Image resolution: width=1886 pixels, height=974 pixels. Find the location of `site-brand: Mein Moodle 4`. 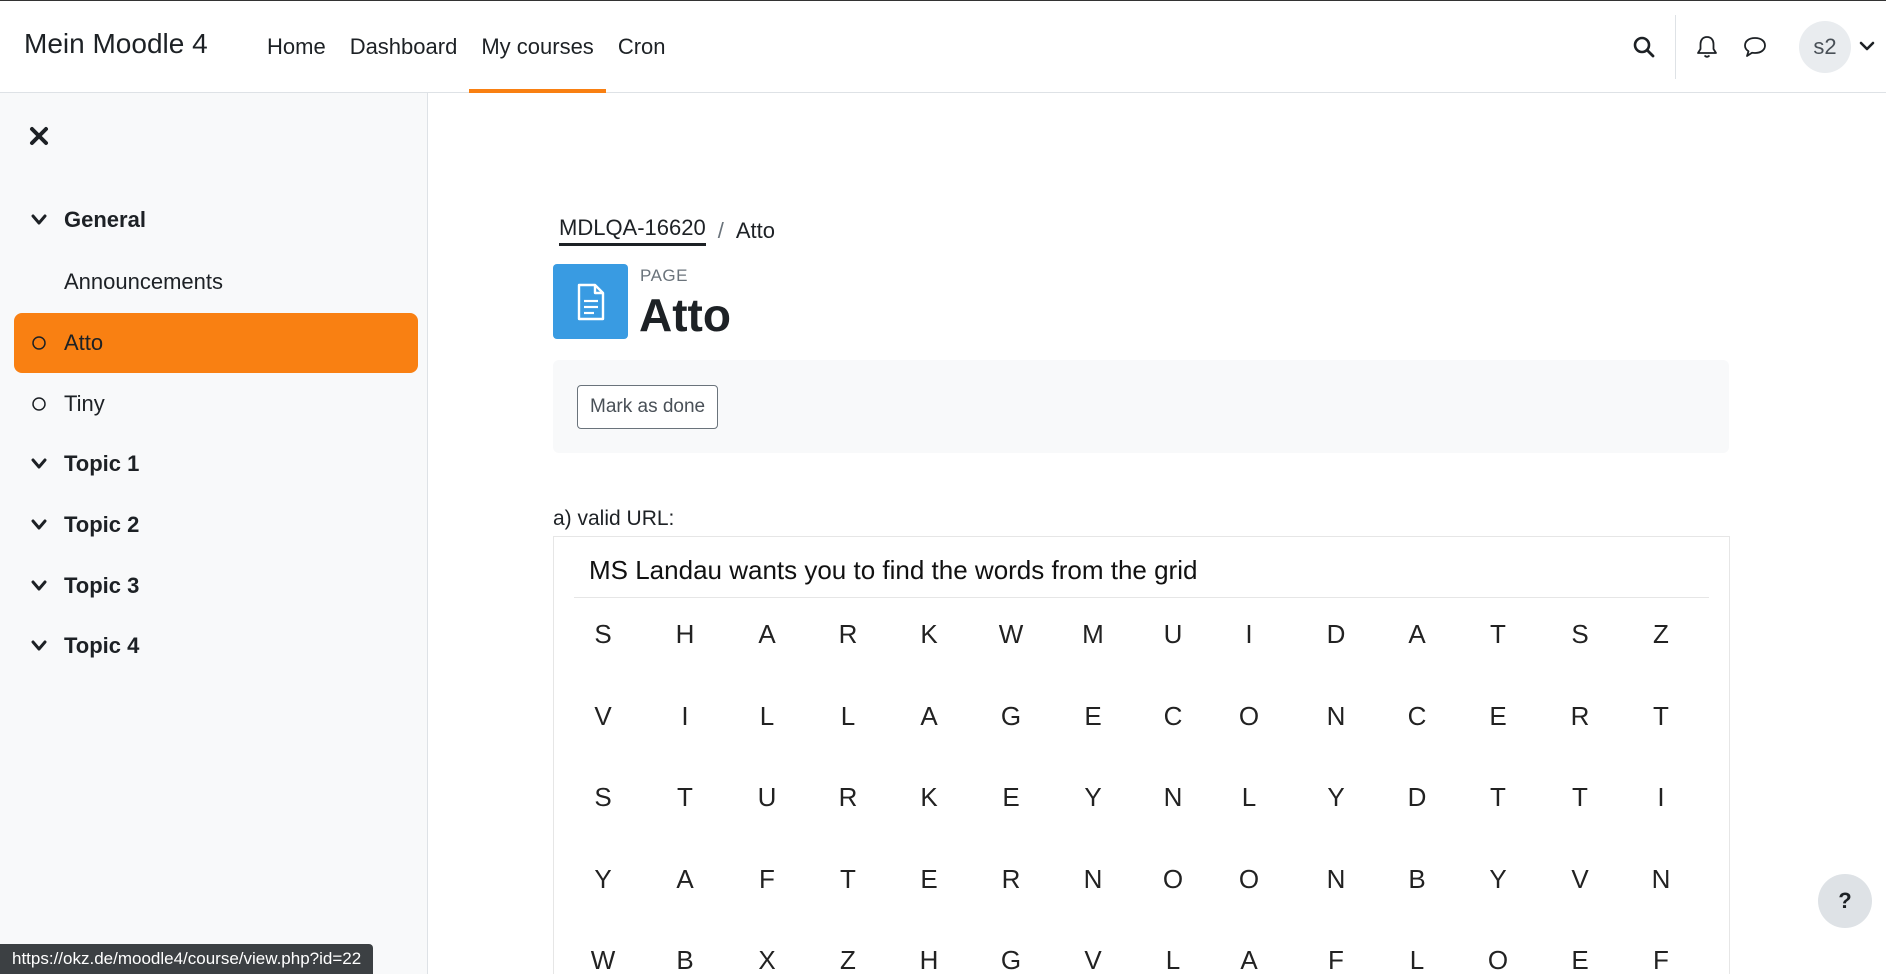

site-brand: Mein Moodle 4 is located at coordinates (116, 44).